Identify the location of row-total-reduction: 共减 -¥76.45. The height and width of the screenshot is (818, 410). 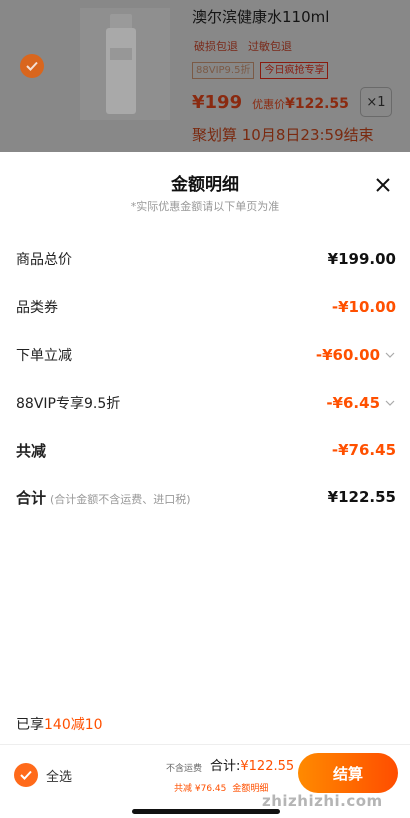
(206, 450).